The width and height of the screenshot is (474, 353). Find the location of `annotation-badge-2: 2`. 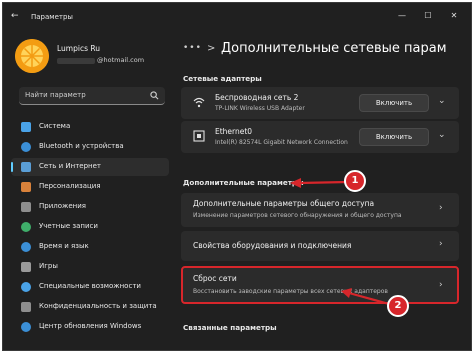

annotation-badge-2: 2 is located at coordinates (398, 306).